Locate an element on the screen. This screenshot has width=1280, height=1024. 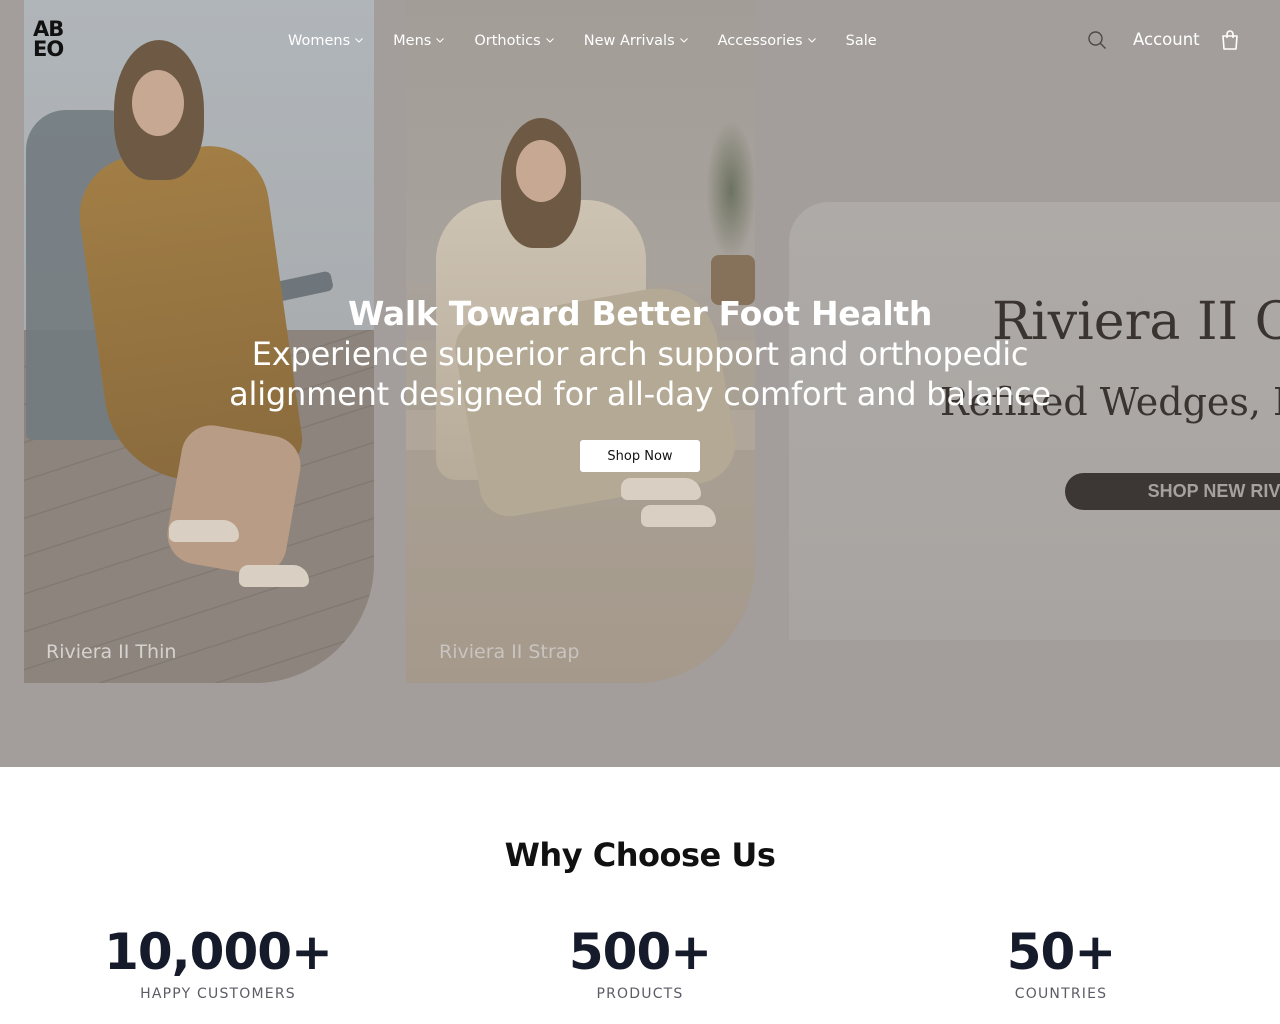
stat-products: 500+ PRODUCTS is located at coordinates (640, 963).